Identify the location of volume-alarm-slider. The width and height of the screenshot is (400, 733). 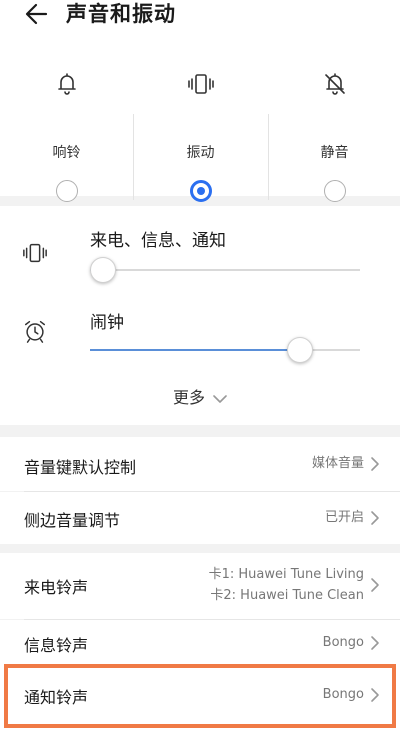
(225, 350).